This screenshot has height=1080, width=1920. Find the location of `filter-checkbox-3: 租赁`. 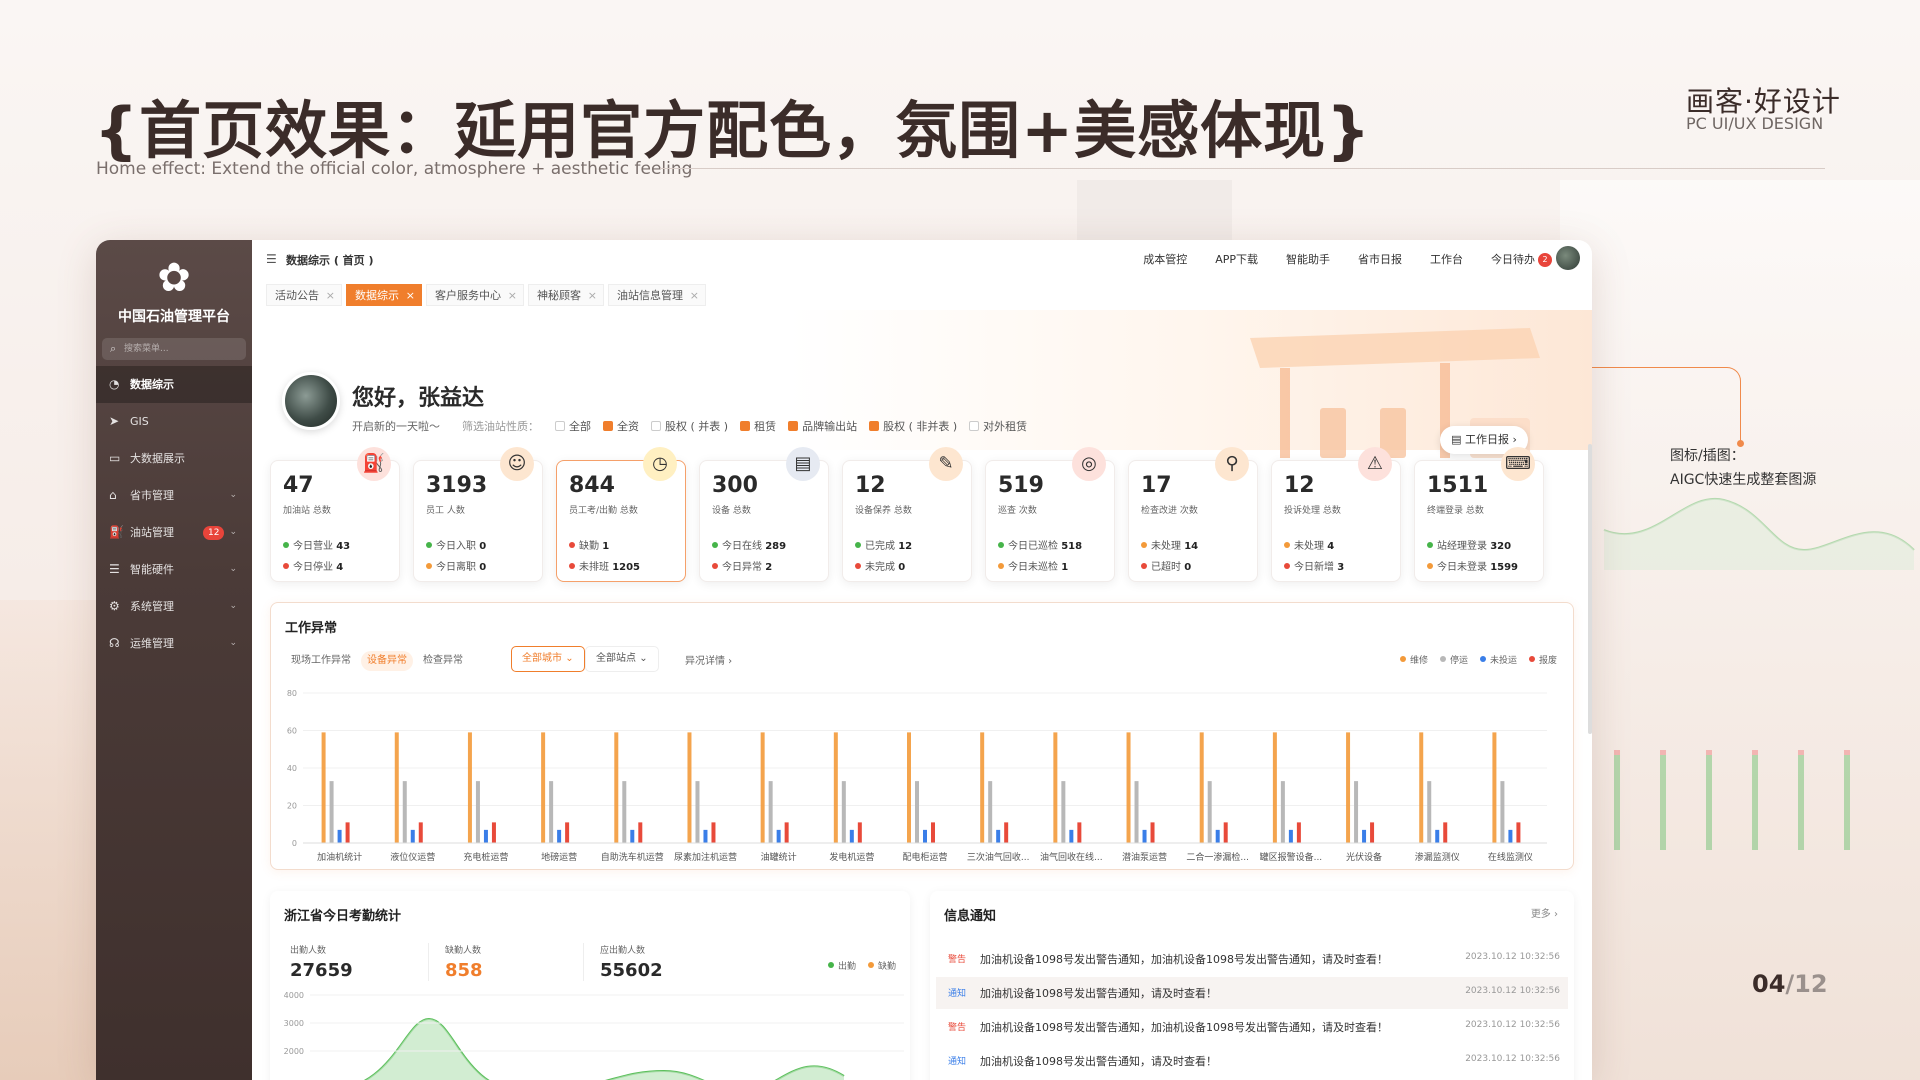

filter-checkbox-3: 租赁 is located at coordinates (758, 426).